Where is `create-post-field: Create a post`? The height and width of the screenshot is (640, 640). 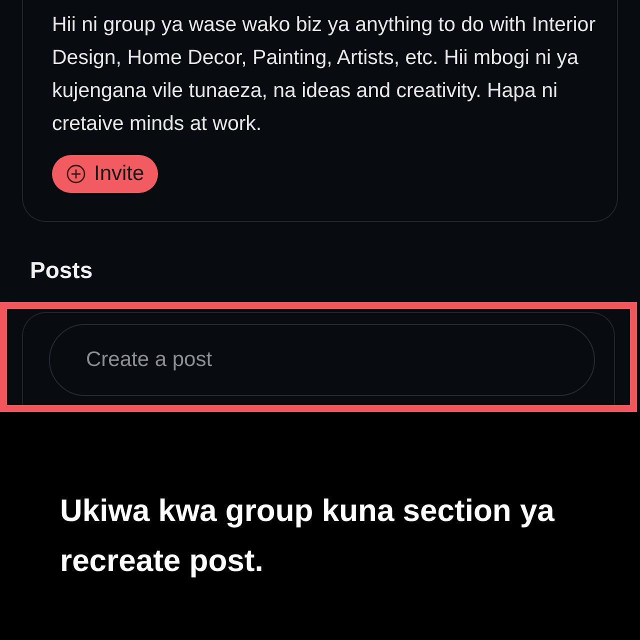
create-post-field: Create a post is located at coordinates (322, 360).